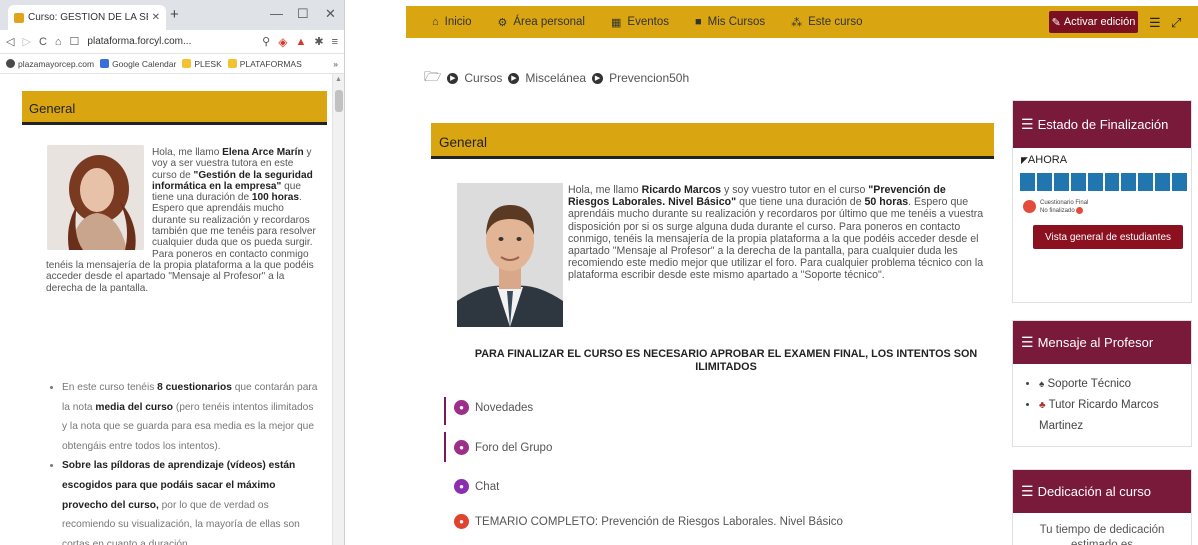  Describe the element at coordinates (433, 76) in the screenshot. I see `folder-open-icon: 🗁` at that location.